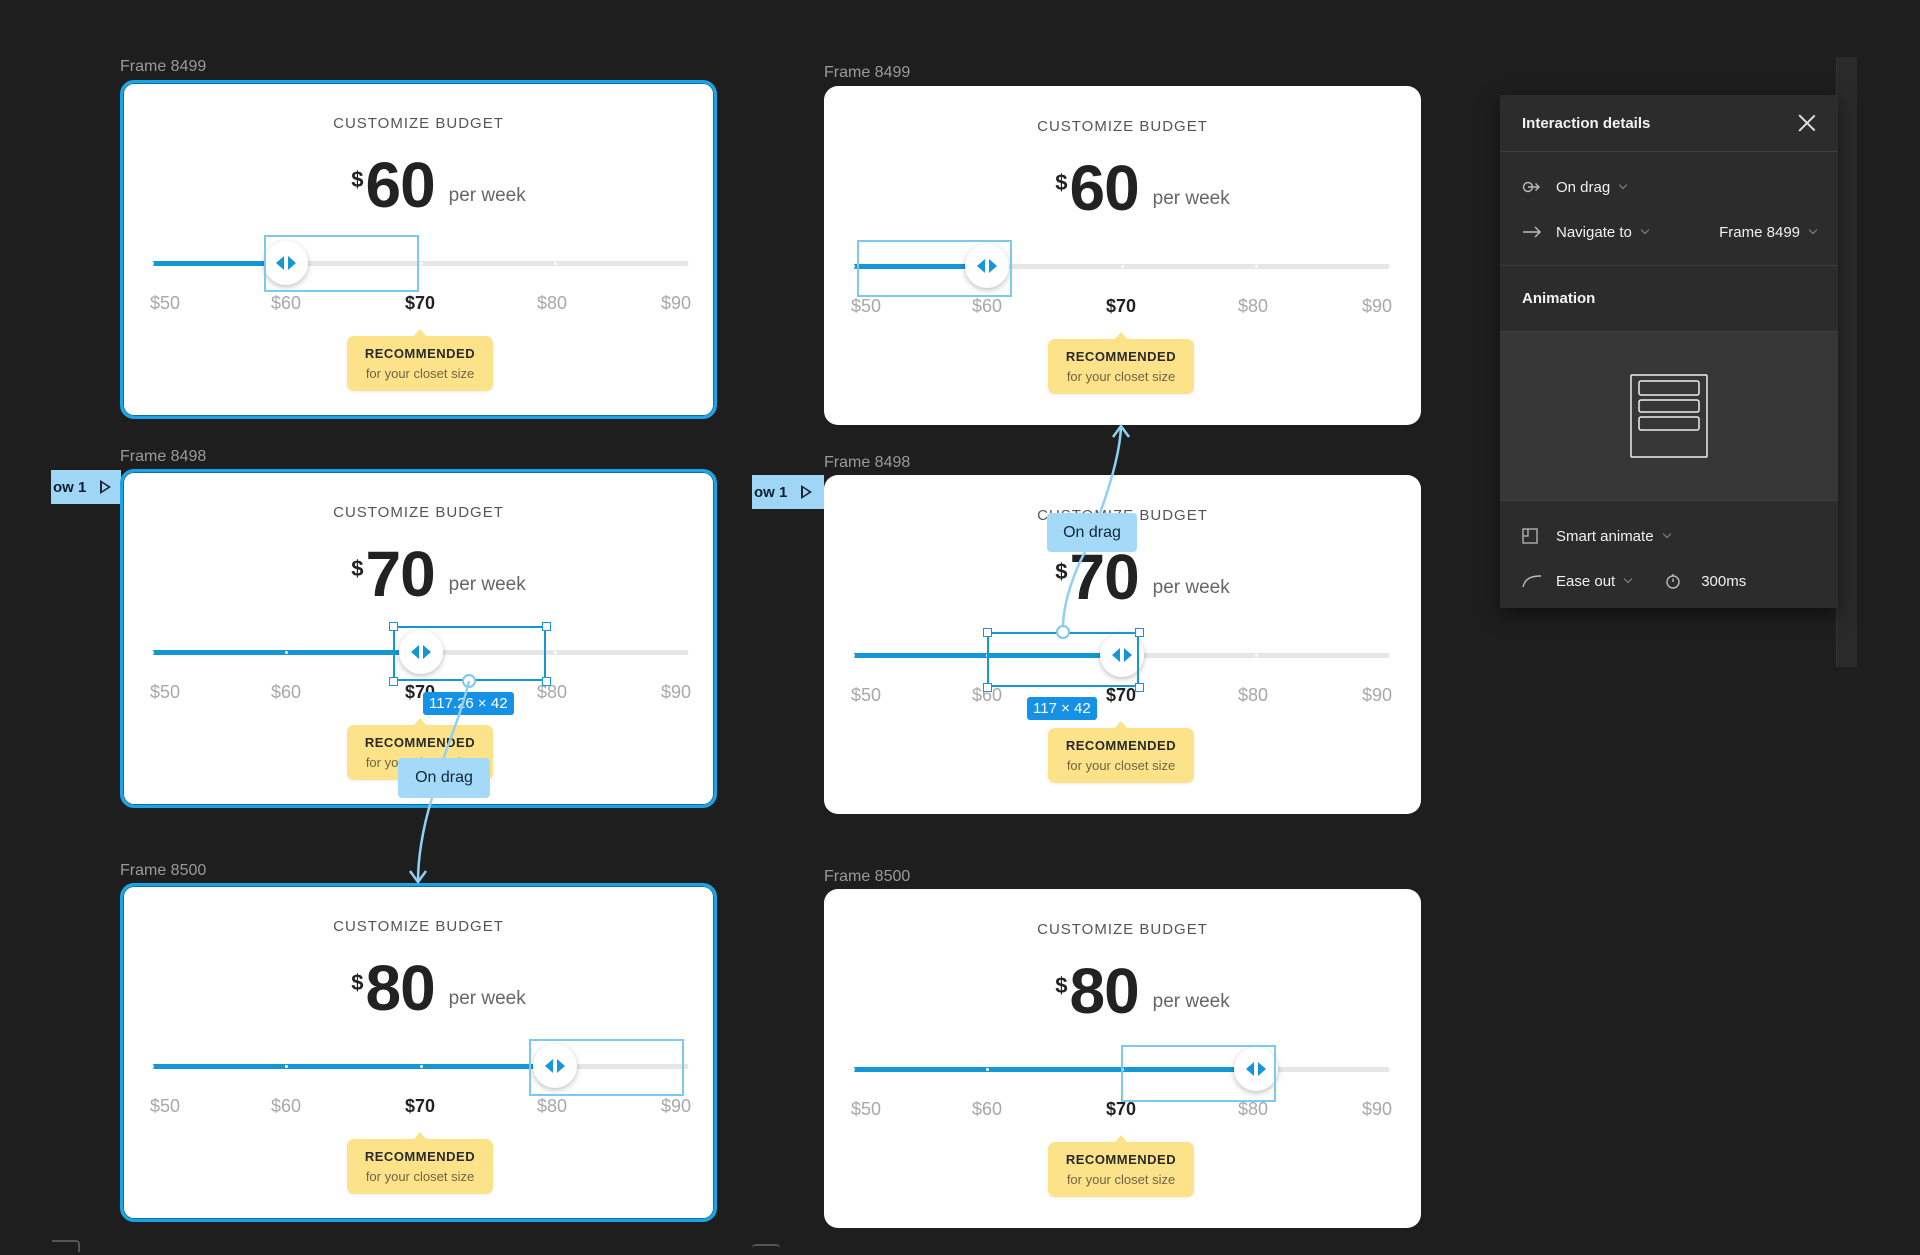 This screenshot has width=1920, height=1255. Describe the element at coordinates (1104, 991) in the screenshot. I see `price-amount: 80` at that location.